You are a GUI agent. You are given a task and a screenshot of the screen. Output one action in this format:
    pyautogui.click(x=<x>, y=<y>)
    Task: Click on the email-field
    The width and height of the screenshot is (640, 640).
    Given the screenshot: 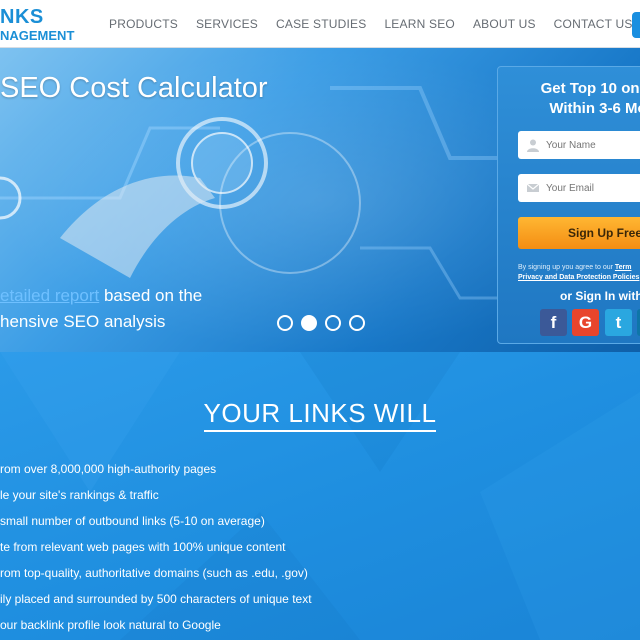 What is the action you would take?
    pyautogui.click(x=579, y=188)
    